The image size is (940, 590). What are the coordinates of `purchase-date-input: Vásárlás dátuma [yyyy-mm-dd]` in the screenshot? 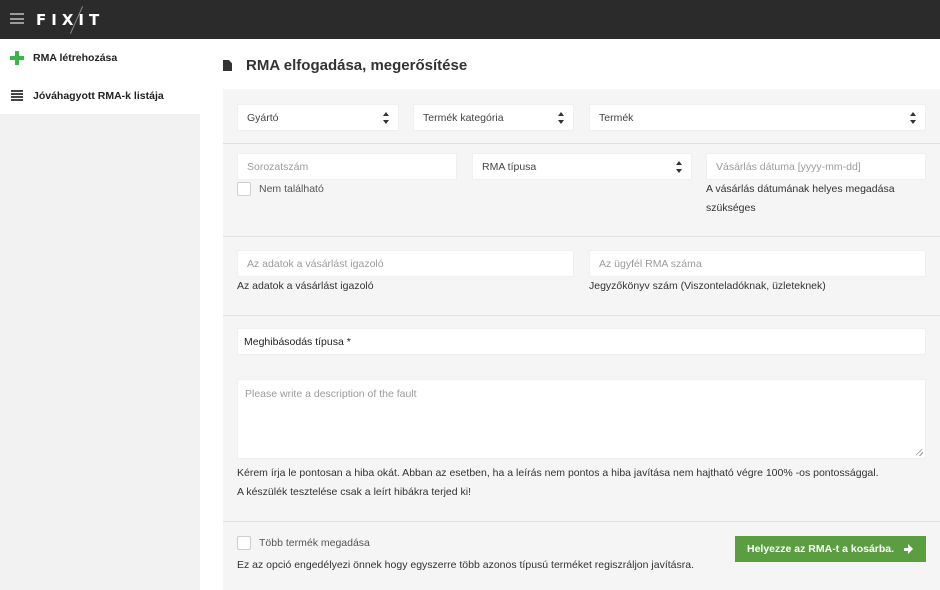 It's located at (816, 166).